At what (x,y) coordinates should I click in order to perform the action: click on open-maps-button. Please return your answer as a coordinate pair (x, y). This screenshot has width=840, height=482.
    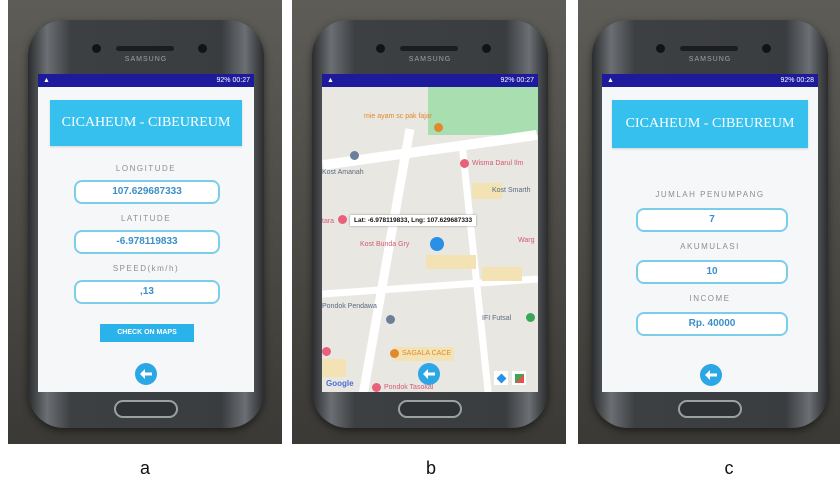
    Looking at the image, I should click on (519, 378).